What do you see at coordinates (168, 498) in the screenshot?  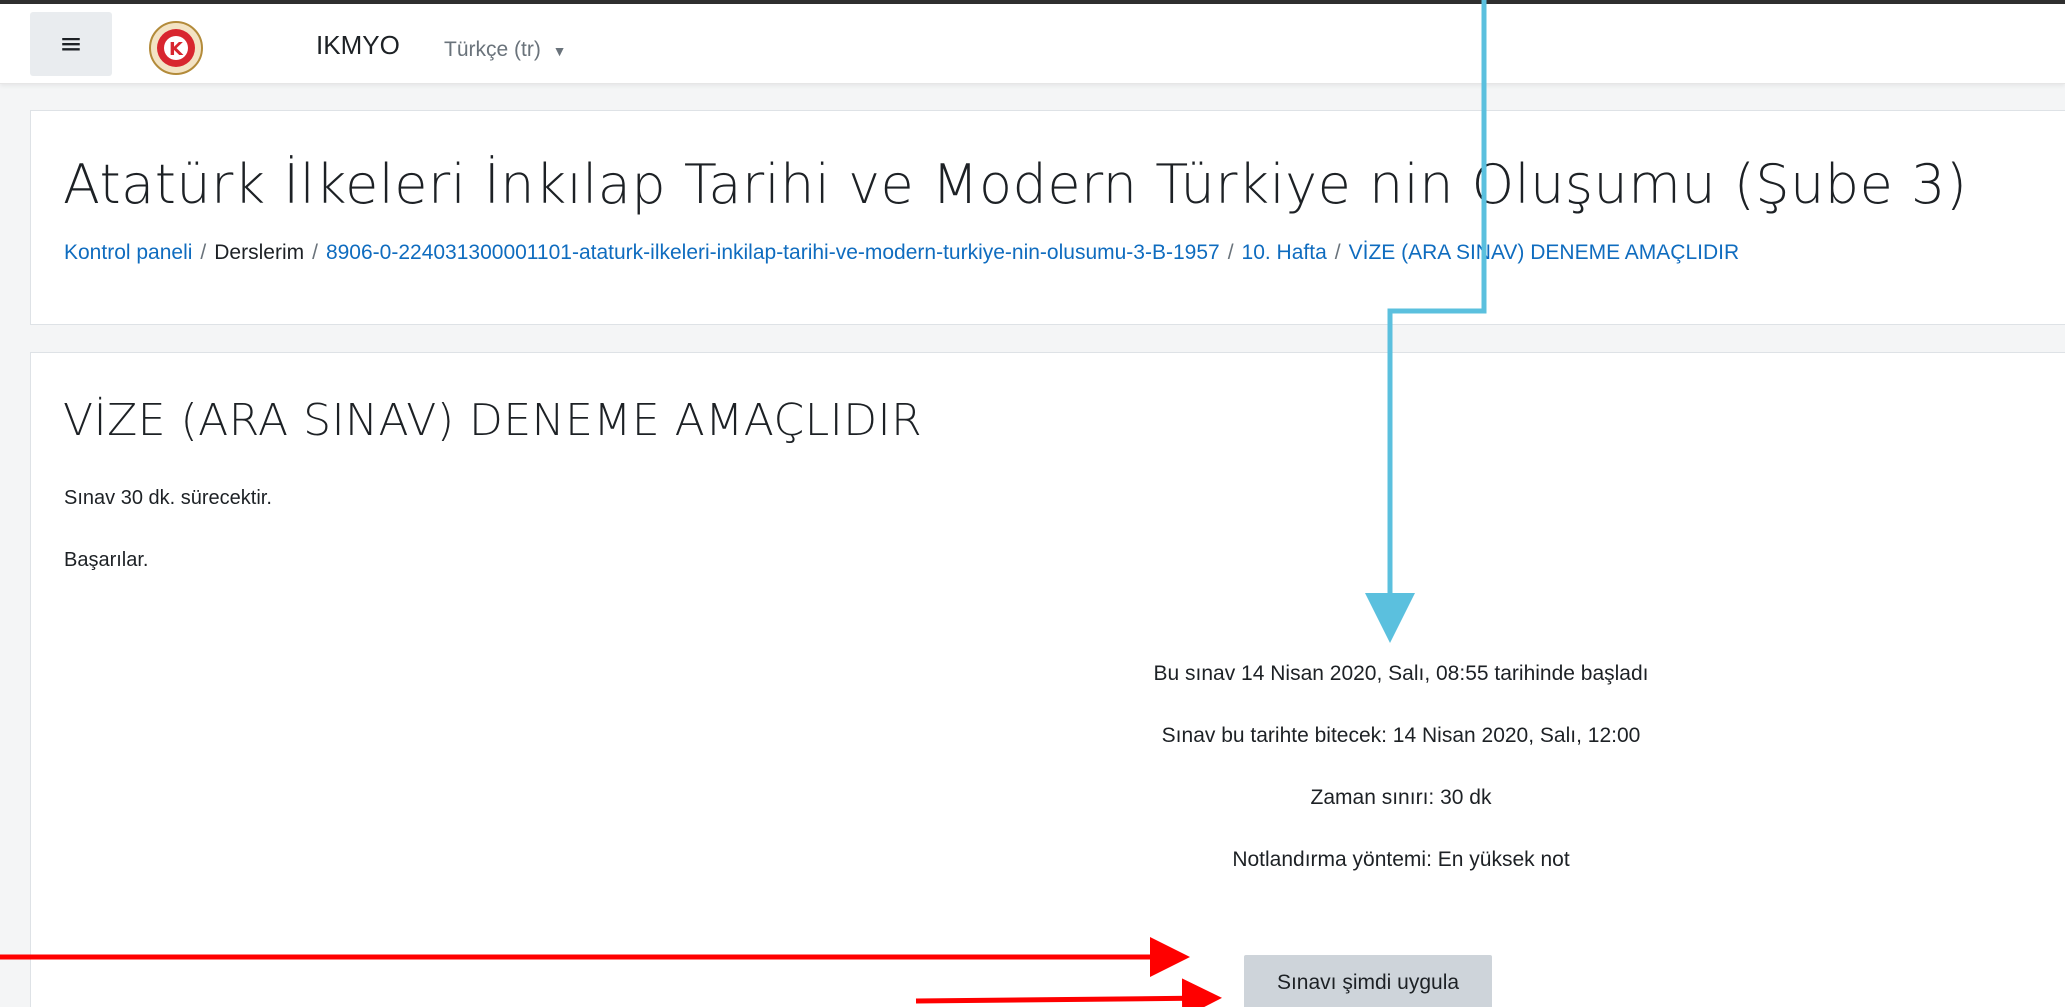 I see `quiz-intro-line: Sınav 30 dk. sürecektir.` at bounding box center [168, 498].